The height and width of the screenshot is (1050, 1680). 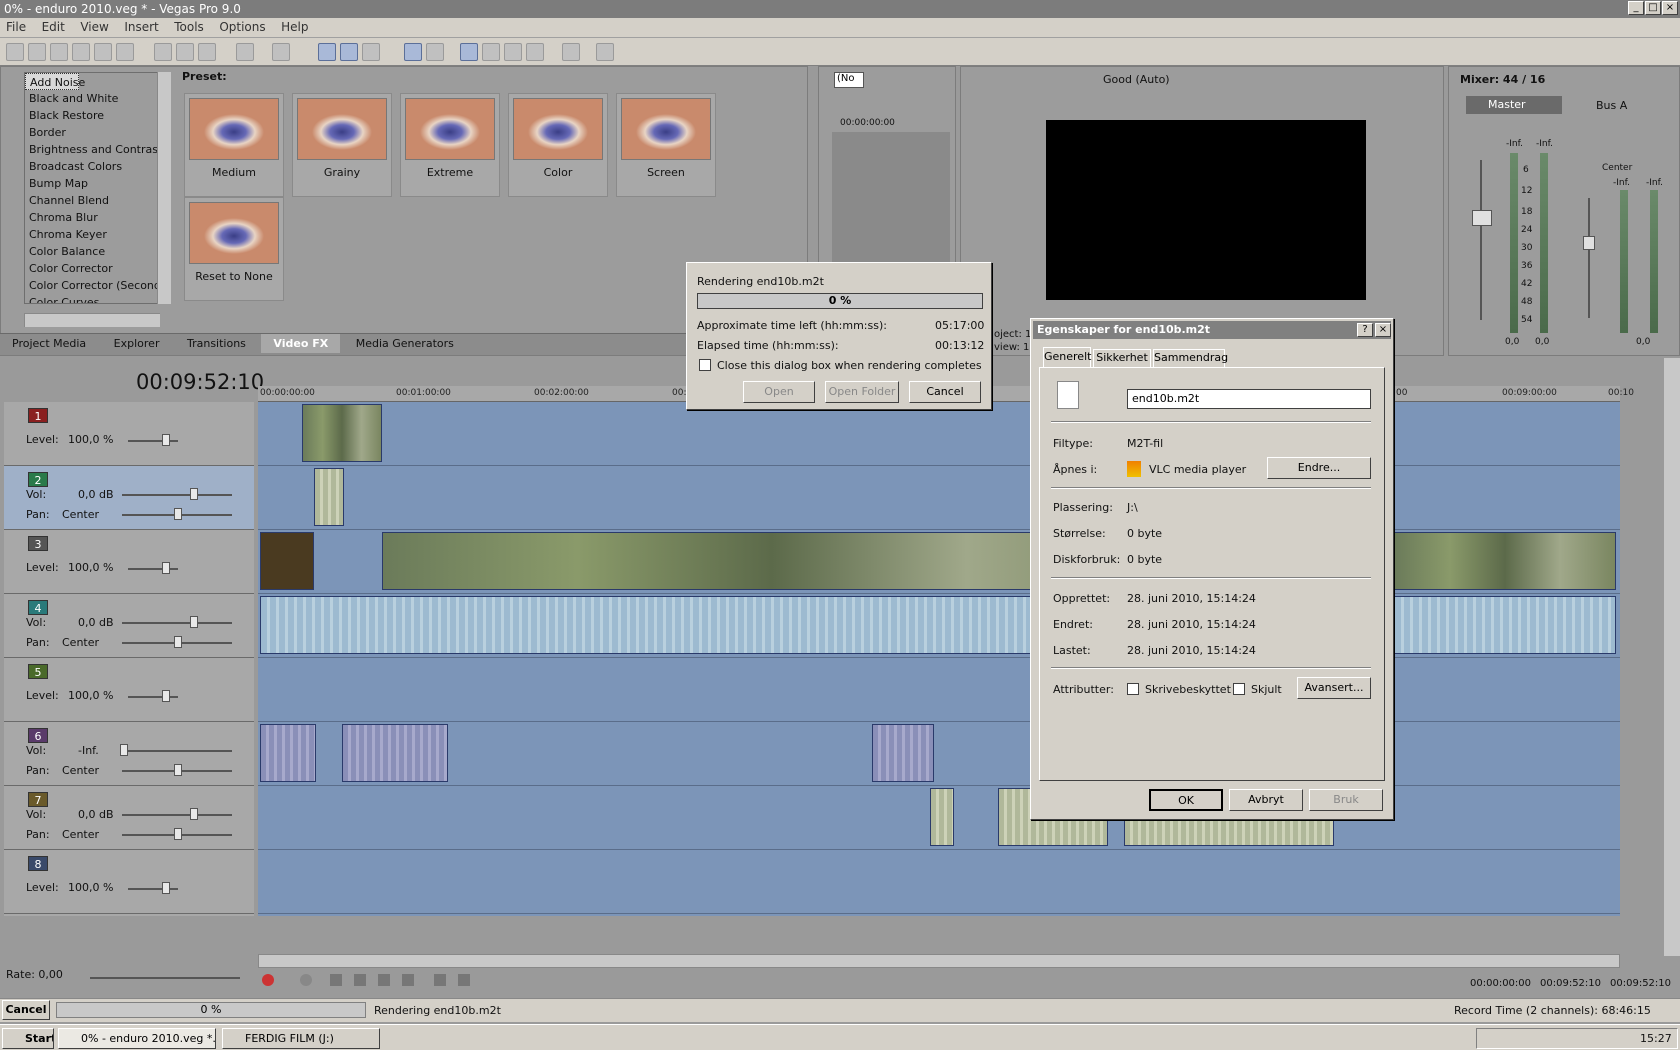 What do you see at coordinates (342, 145) in the screenshot?
I see `preset-grainy: Grainy` at bounding box center [342, 145].